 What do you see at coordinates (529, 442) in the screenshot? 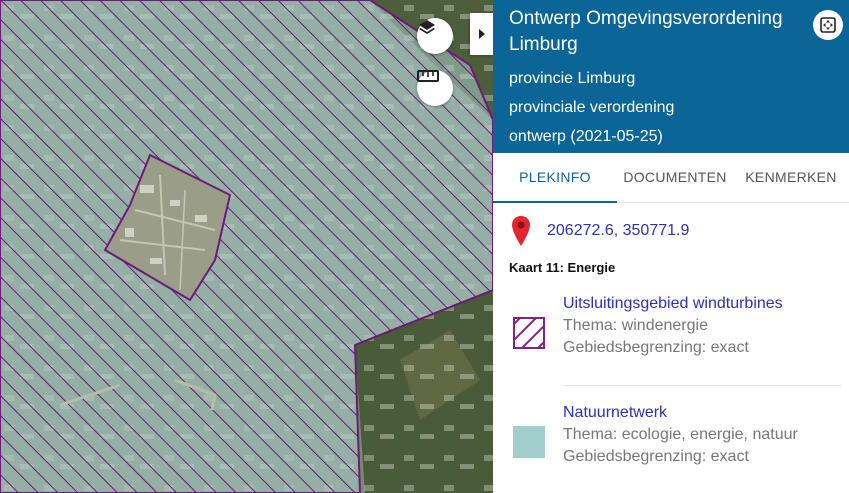
I see `fill-swatch-icon` at bounding box center [529, 442].